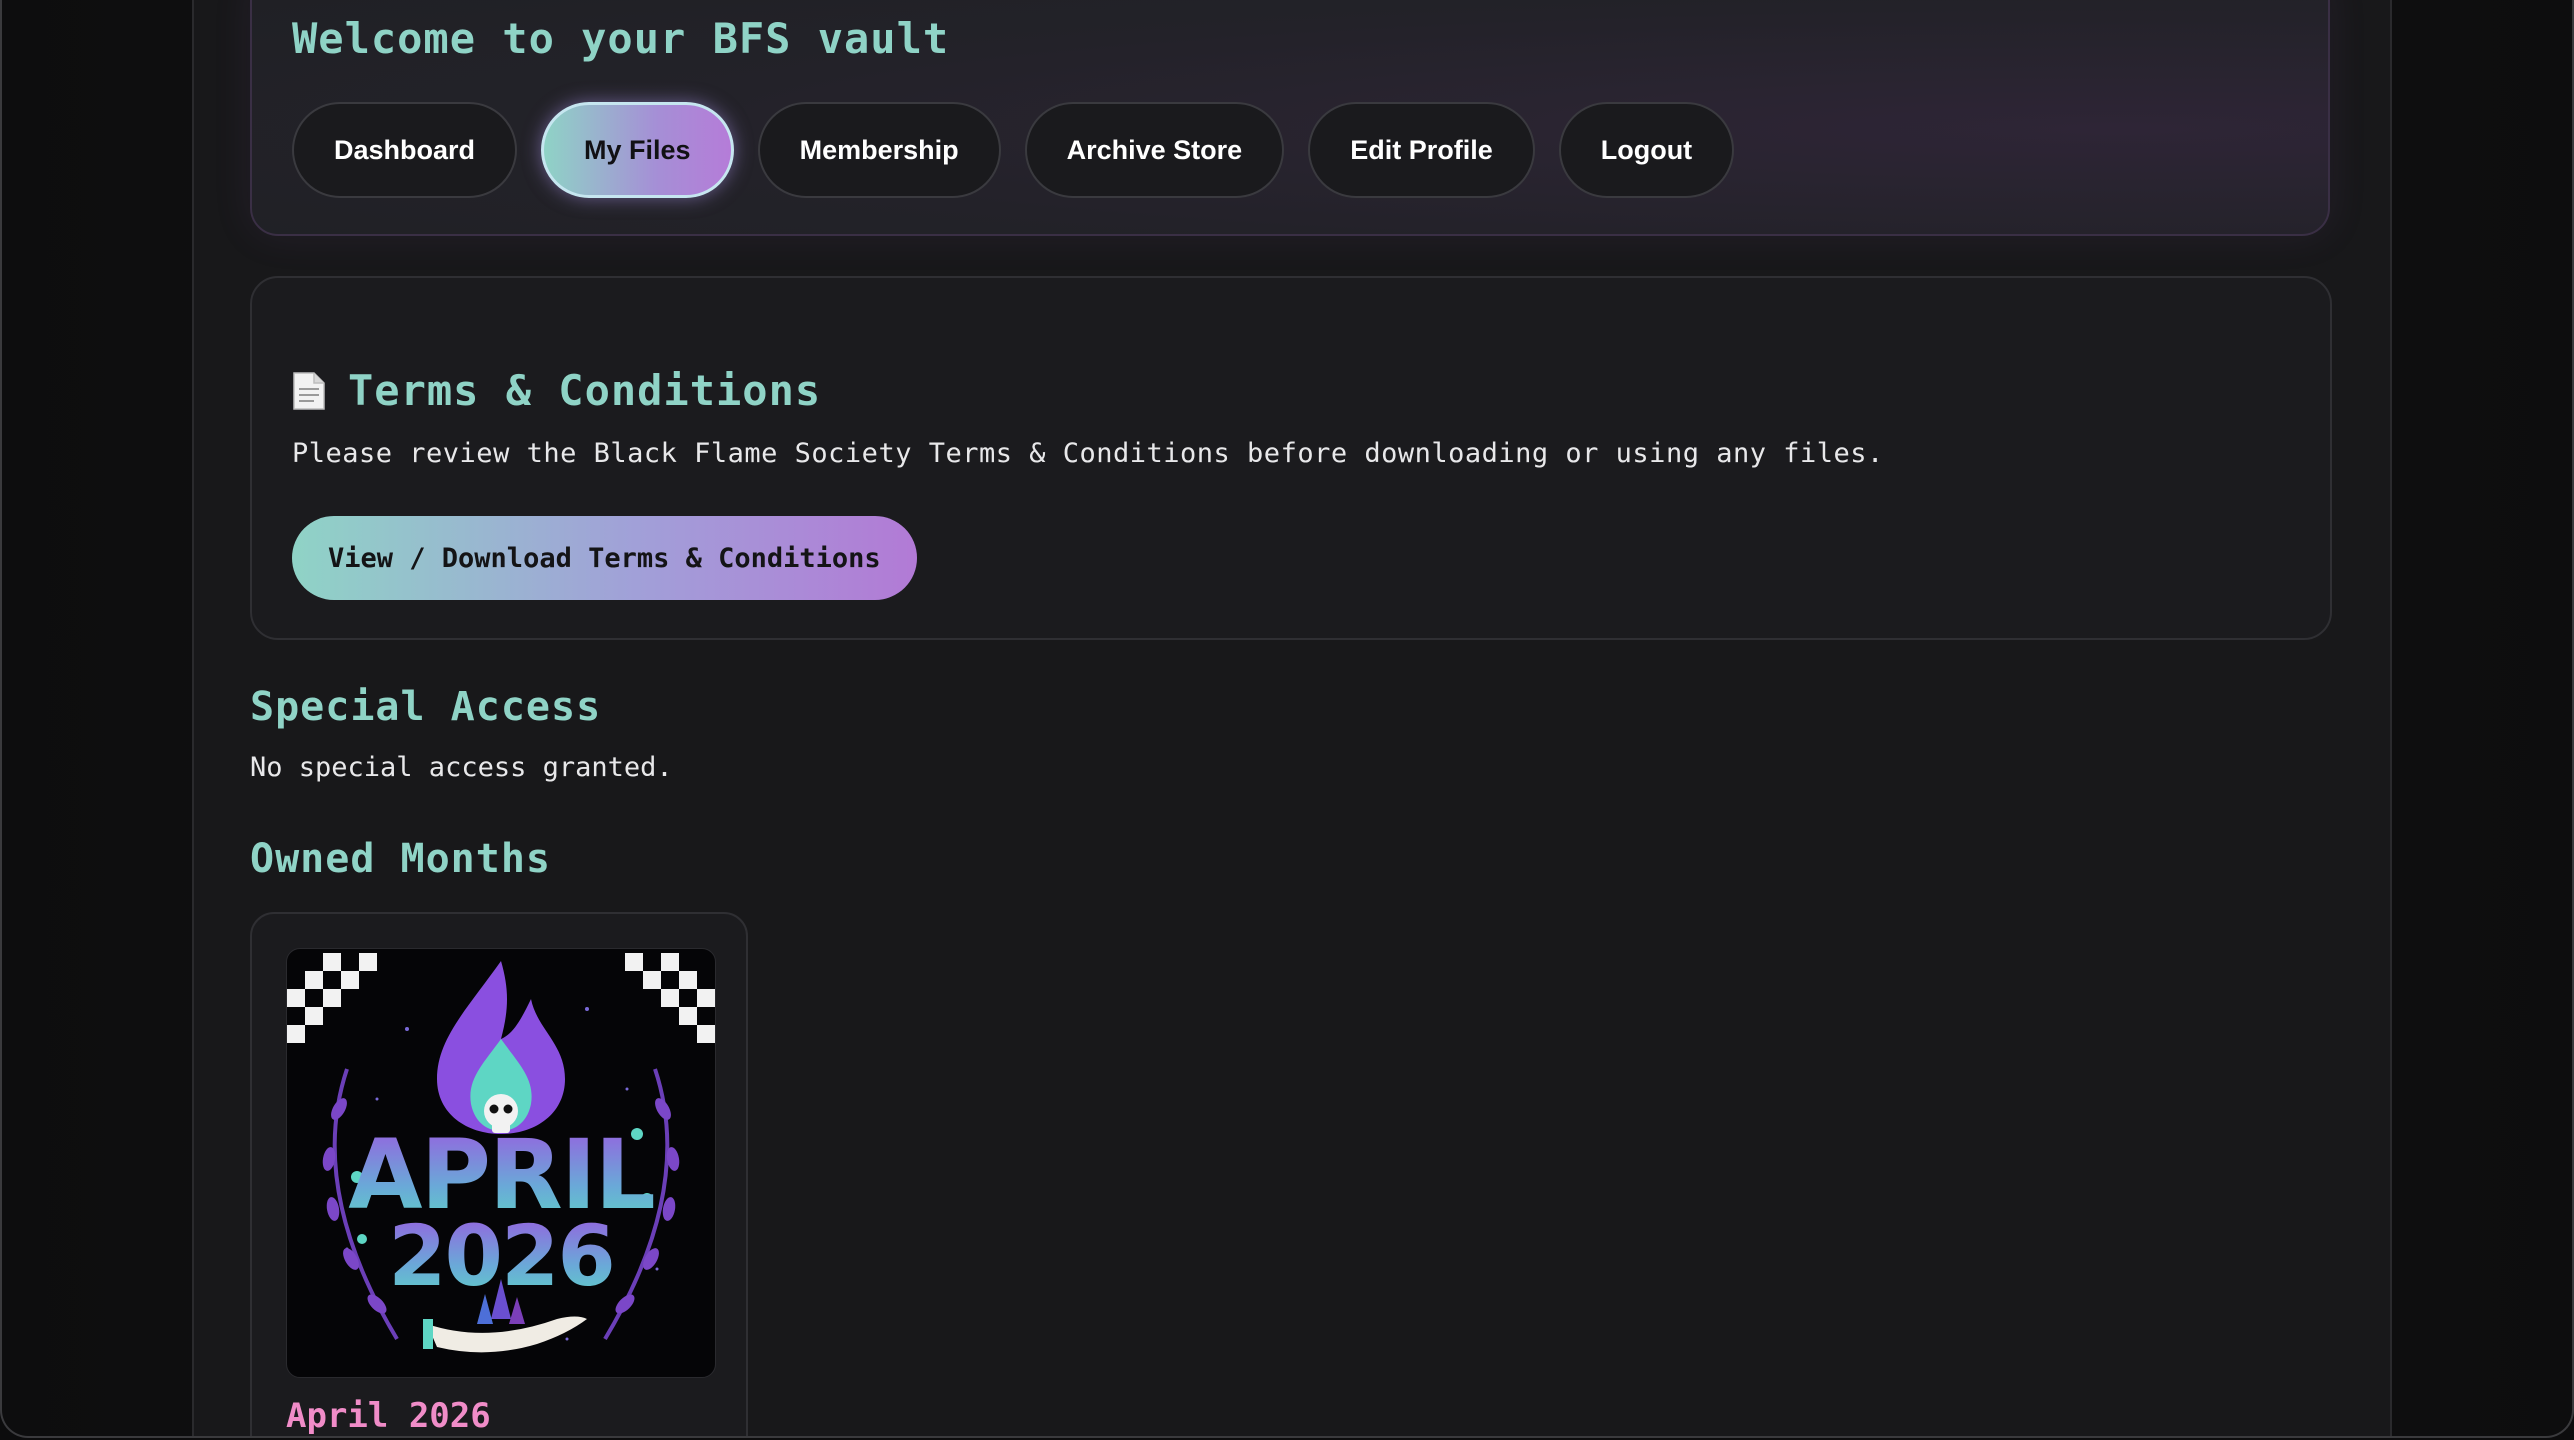 This screenshot has width=2574, height=1440. I want to click on checkered-flag-left, so click(332, 998).